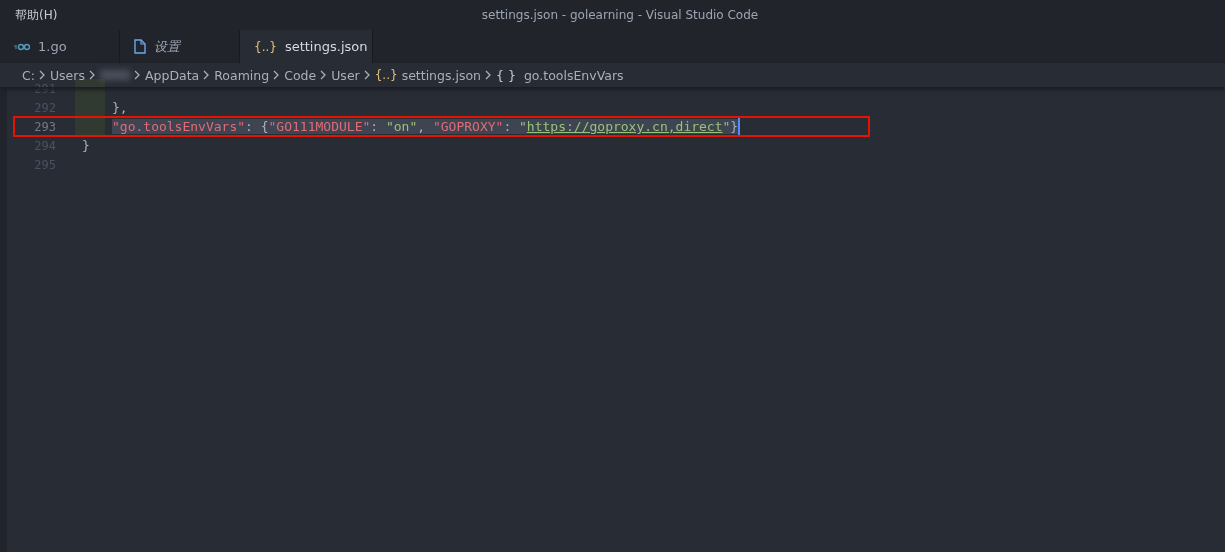 The width and height of the screenshot is (1225, 552). What do you see at coordinates (345, 75) in the screenshot?
I see `breadcrumb-item: User` at bounding box center [345, 75].